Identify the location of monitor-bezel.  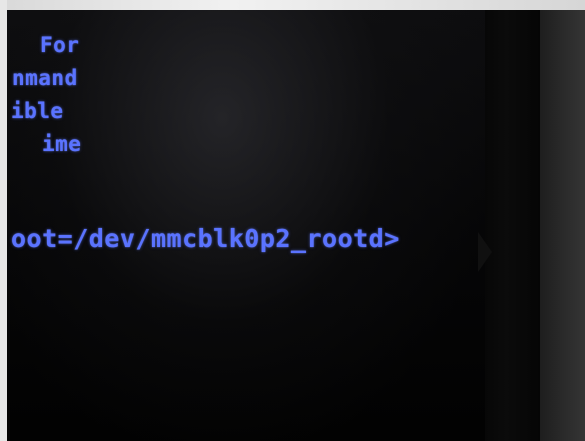
(512, 225).